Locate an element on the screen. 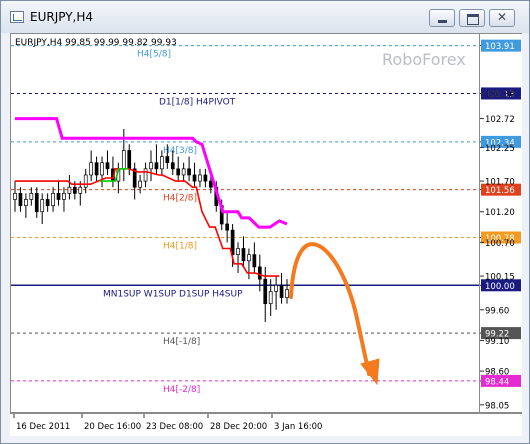 This screenshot has height=444, width=530. window-title: EURJPY,H4 is located at coordinates (62, 17).